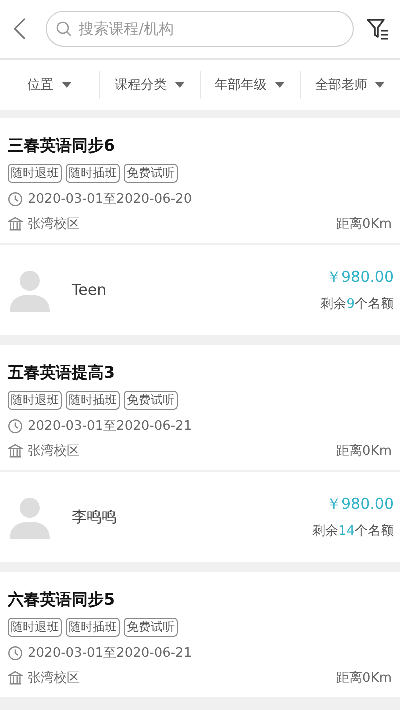  I want to click on course-dates: 2020-03-01至2020-06-20, so click(110, 199).